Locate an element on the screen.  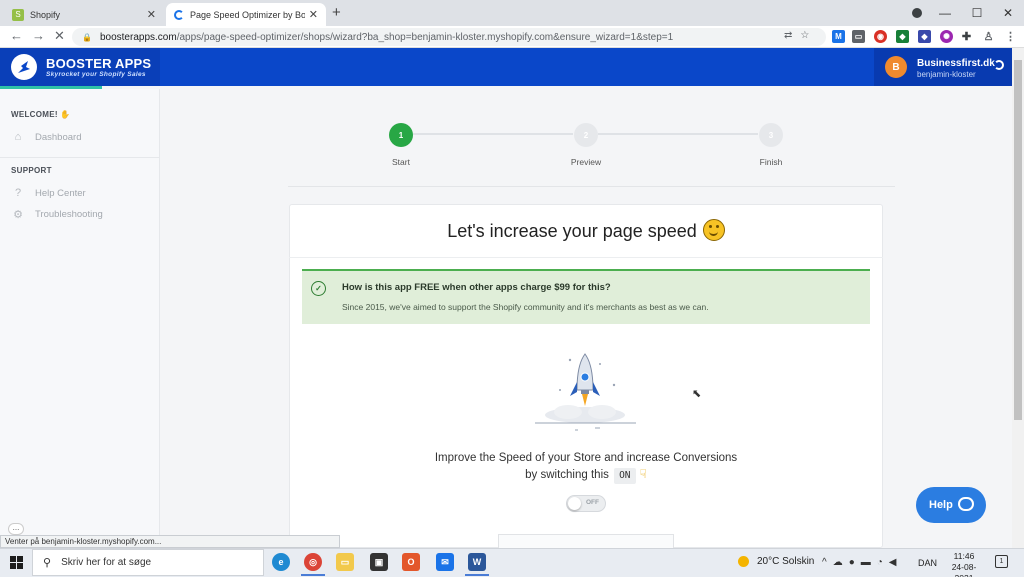
step-2-circle: 2 is located at coordinates (586, 135).